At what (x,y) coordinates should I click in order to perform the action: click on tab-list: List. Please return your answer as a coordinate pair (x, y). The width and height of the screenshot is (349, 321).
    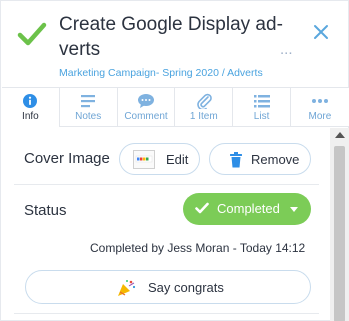
    Looking at the image, I should click on (262, 107).